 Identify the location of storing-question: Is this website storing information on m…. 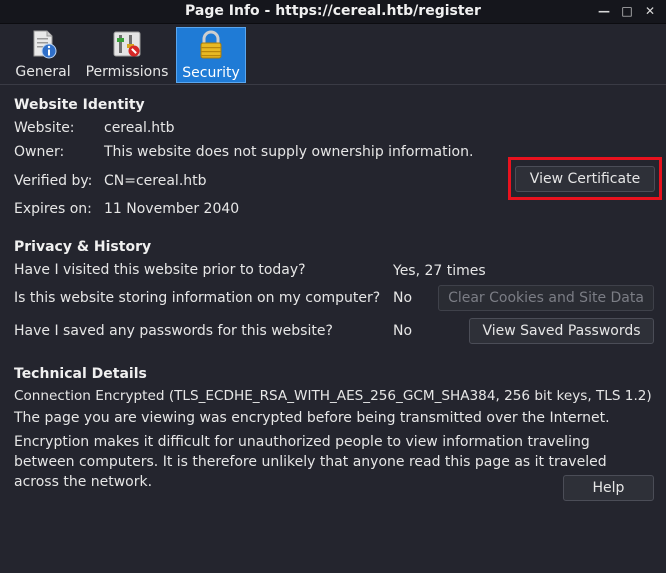
(197, 298).